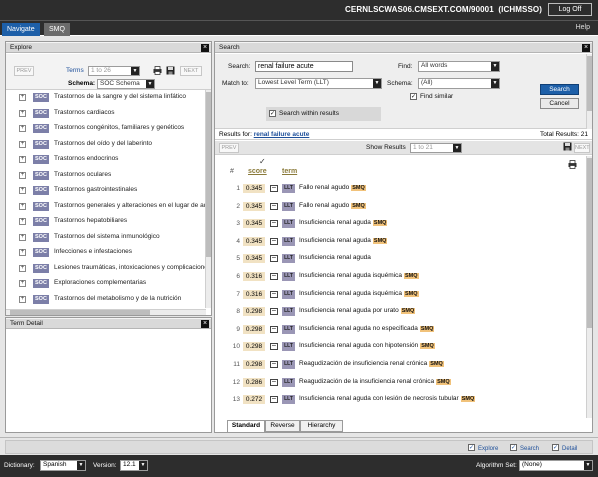  Describe the element at coordinates (459, 83) in the screenshot. I see `search-schema-select: (All) ▼` at that location.